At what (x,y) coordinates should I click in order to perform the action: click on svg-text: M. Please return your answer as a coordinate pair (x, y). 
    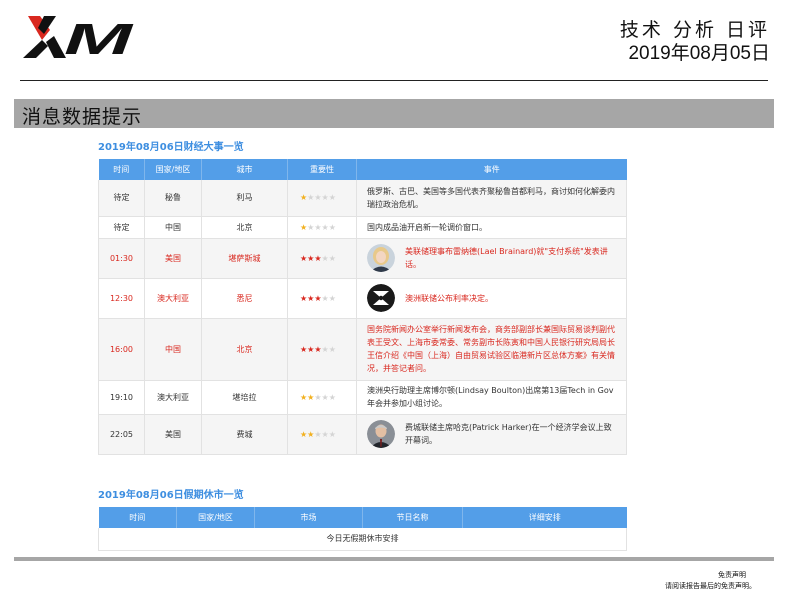
    Looking at the image, I should click on (99, 38).